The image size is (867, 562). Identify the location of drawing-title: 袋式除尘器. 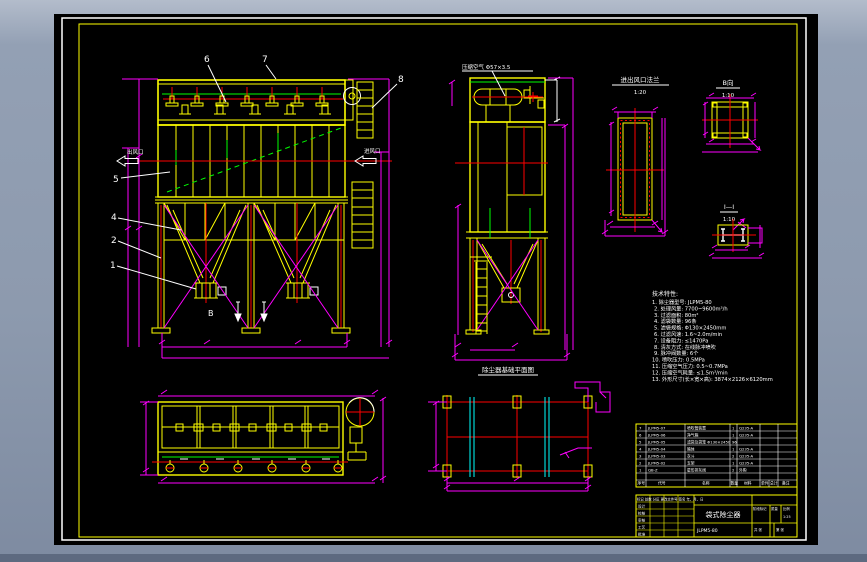
(723, 514).